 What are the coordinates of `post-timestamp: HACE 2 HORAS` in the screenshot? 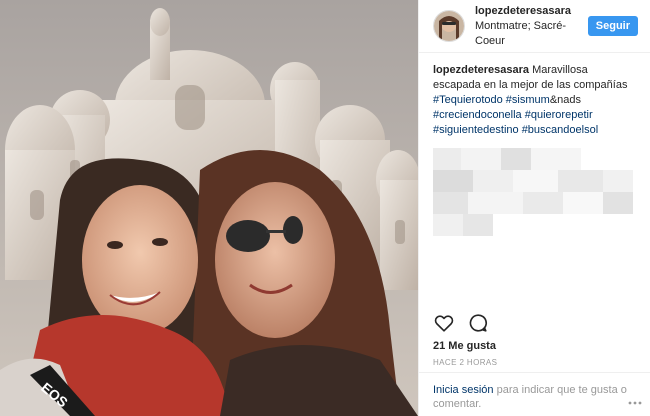 It's located at (465, 362).